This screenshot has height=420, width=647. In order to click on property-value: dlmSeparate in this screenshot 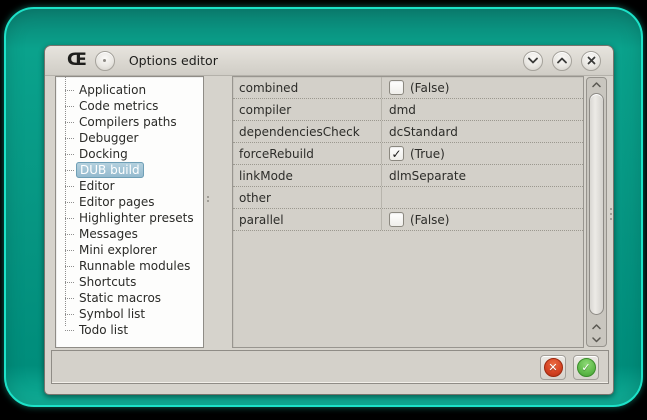, I will do `click(482, 175)`.